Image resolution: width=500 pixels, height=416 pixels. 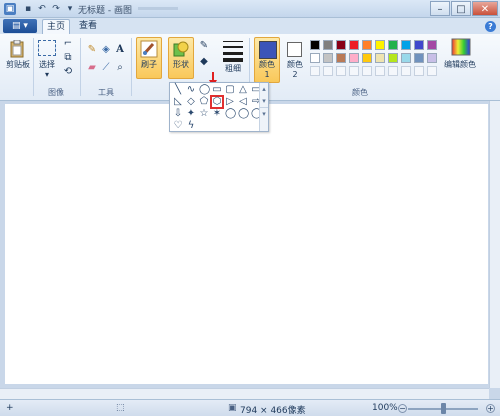 I want to click on color2-label: 颜色 2, so click(x=295, y=69).